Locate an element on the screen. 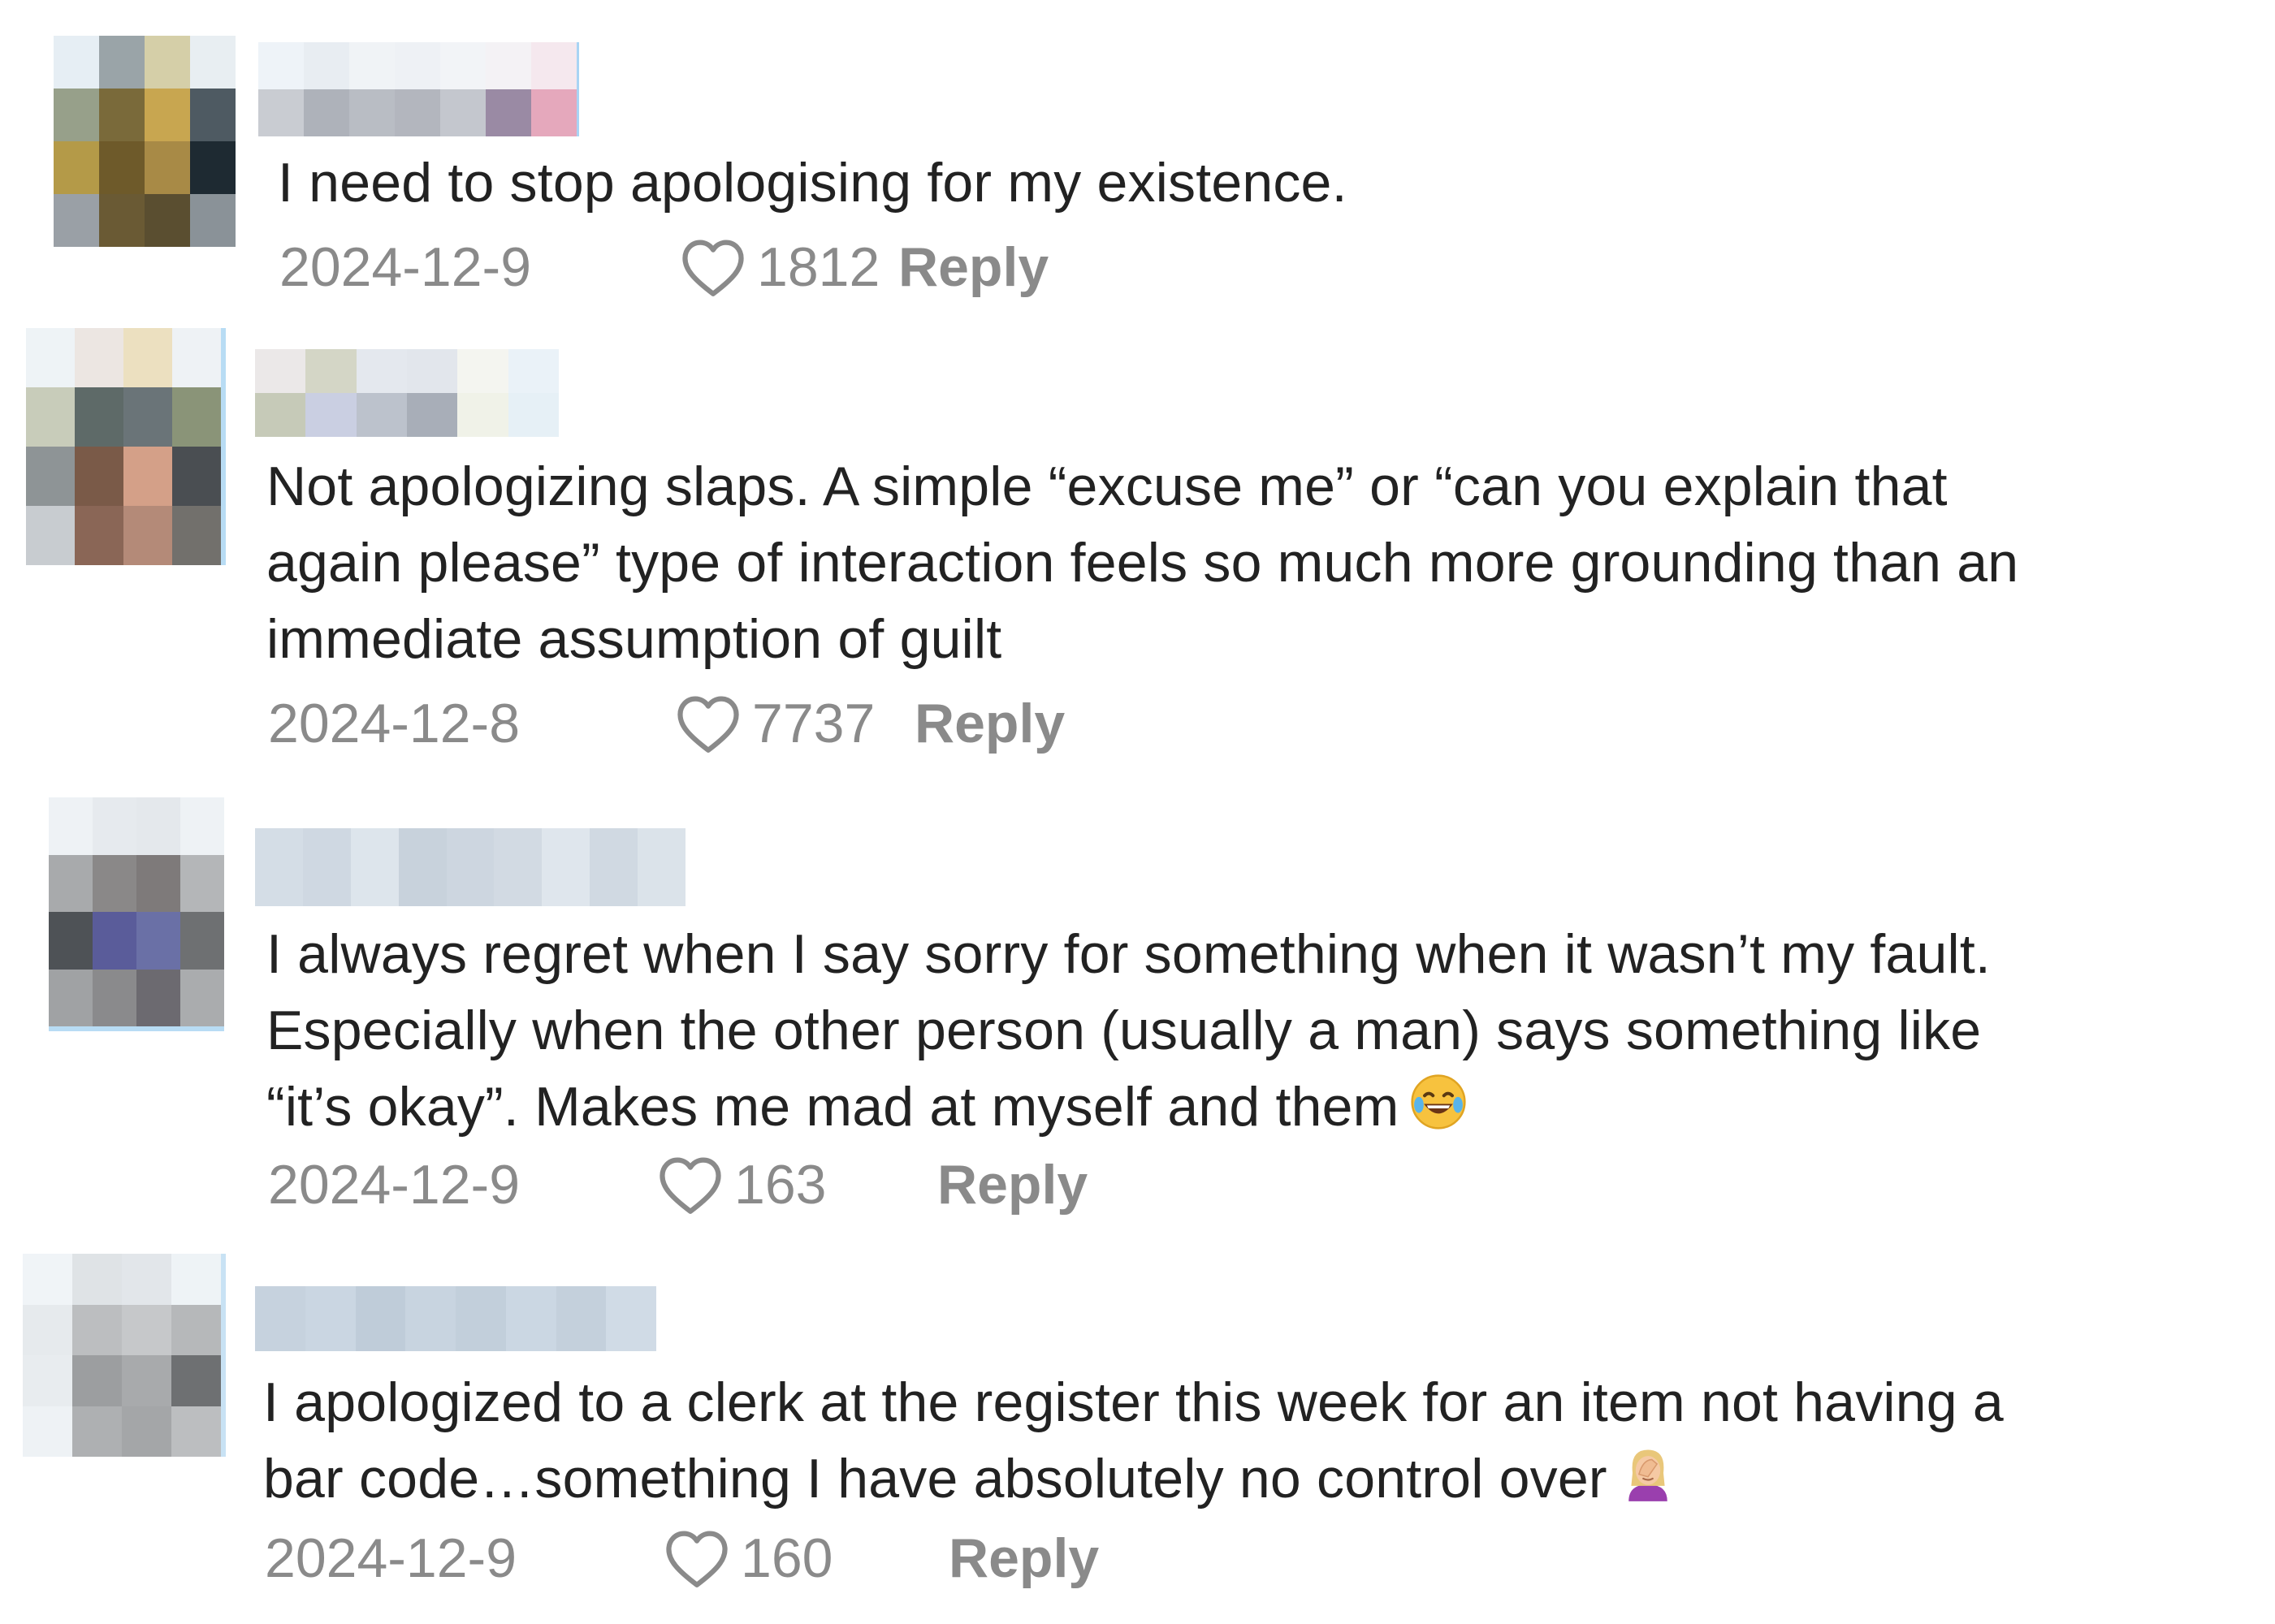 This screenshot has width=2275, height=1624. like-count: 7737 is located at coordinates (814, 723).